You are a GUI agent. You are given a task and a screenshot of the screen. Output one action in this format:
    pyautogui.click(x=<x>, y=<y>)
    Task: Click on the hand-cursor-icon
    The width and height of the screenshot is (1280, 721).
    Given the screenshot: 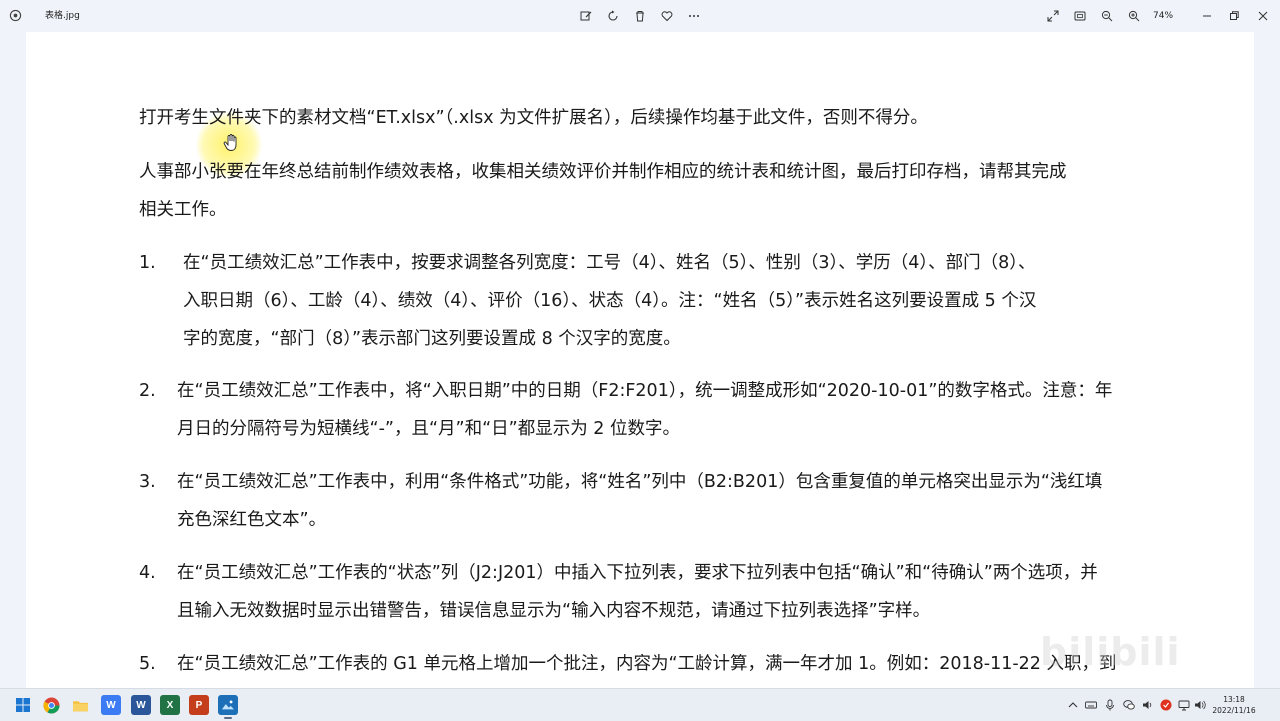 What is the action you would take?
    pyautogui.click(x=230, y=142)
    